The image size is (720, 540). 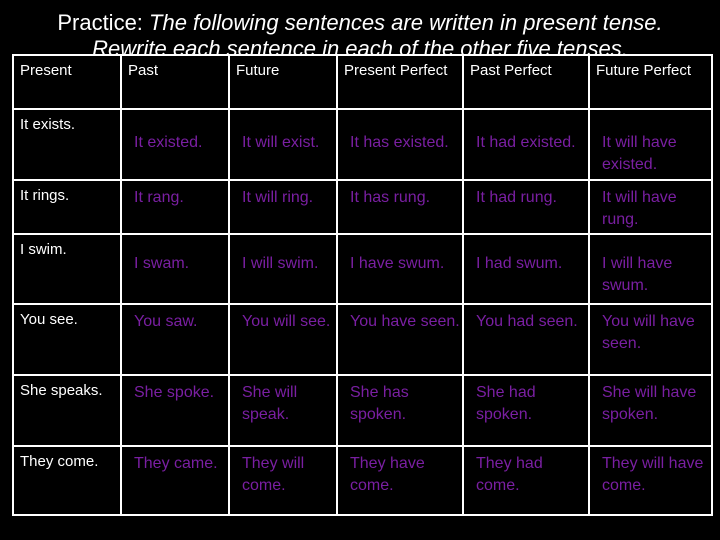 What do you see at coordinates (649, 403) in the screenshot?
I see `answer-cell: She will have spoken.` at bounding box center [649, 403].